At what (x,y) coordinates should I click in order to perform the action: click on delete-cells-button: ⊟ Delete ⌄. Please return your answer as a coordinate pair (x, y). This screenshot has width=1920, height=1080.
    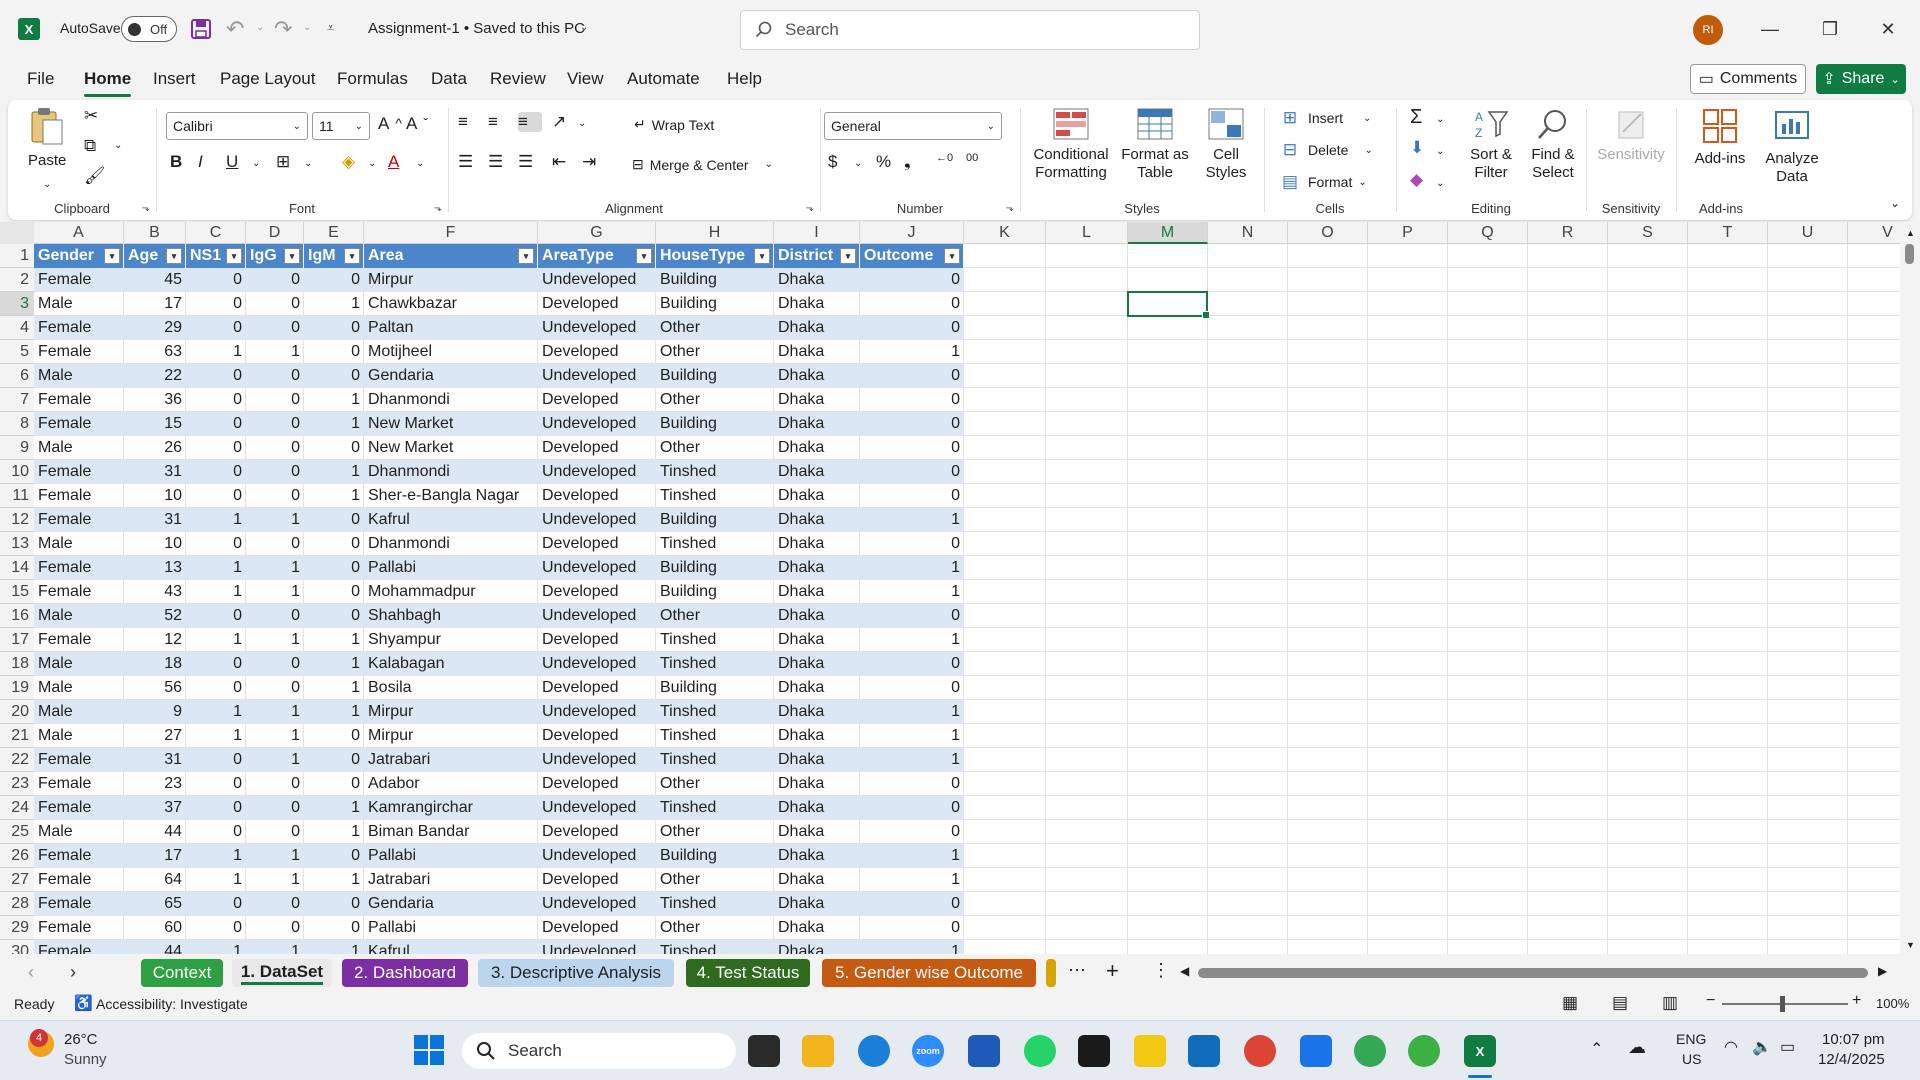
    Looking at the image, I should click on (1325, 150).